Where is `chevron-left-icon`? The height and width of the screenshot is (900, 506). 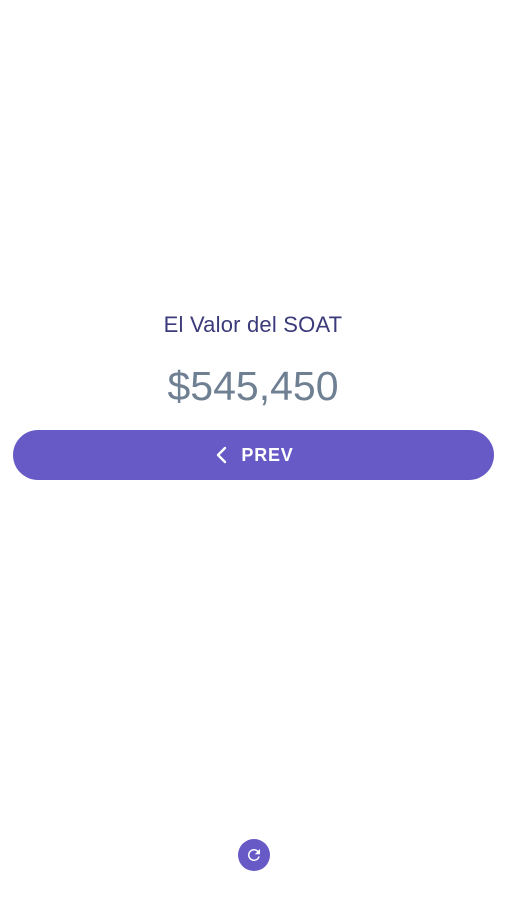 chevron-left-icon is located at coordinates (221, 455).